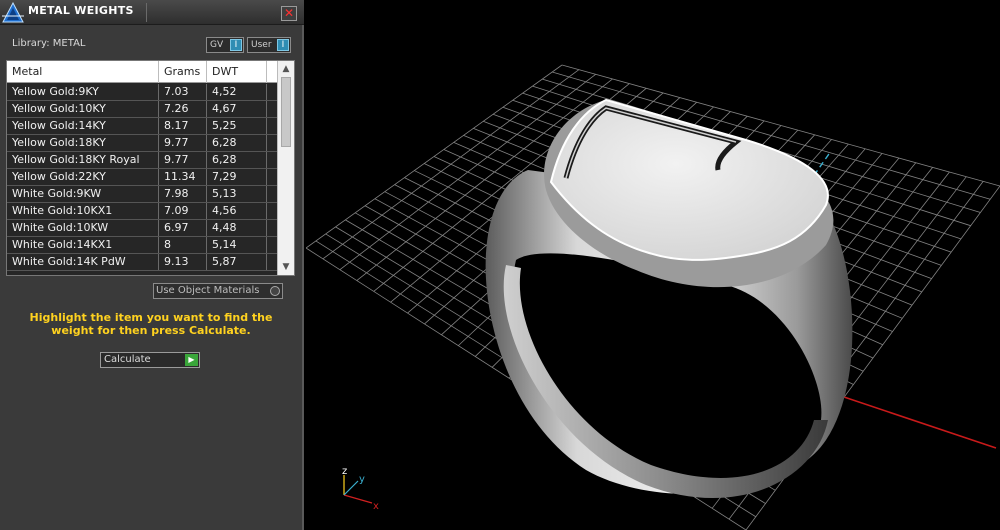 This screenshot has height=530, width=1000. Describe the element at coordinates (286, 69) in the screenshot. I see `scroll-up-icon: ▲` at that location.